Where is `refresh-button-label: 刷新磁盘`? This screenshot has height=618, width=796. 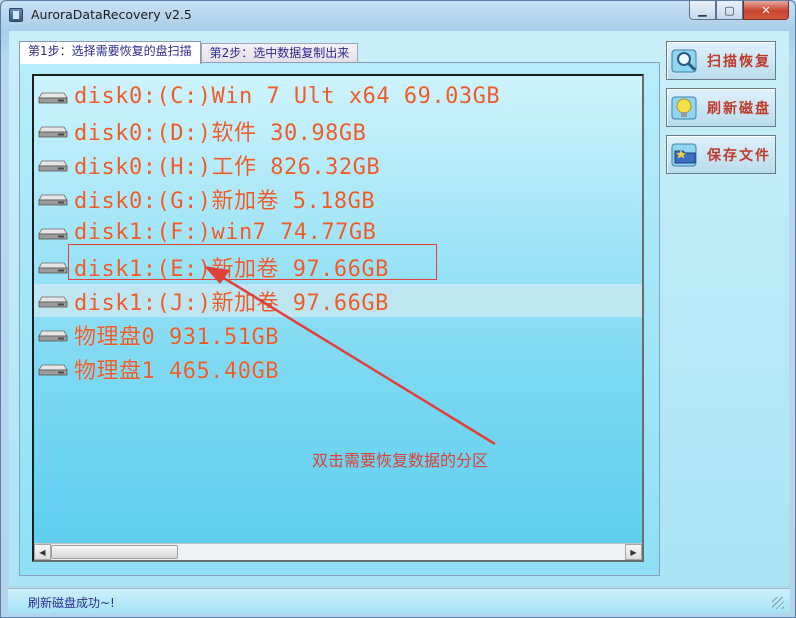
refresh-button-label: 刷新磁盘 is located at coordinates (739, 109).